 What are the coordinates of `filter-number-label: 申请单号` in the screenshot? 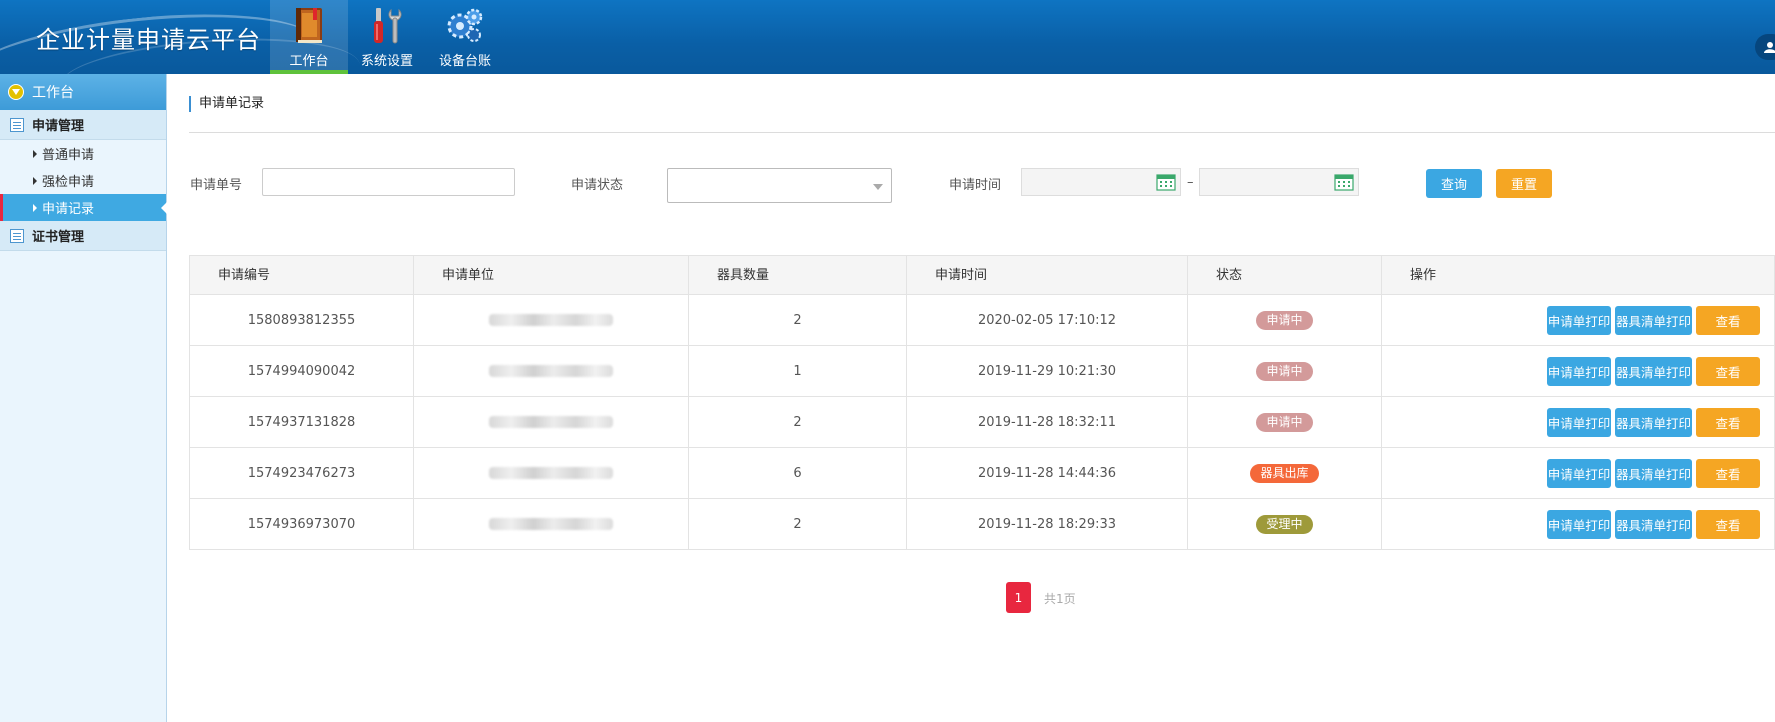 It's located at (216, 185).